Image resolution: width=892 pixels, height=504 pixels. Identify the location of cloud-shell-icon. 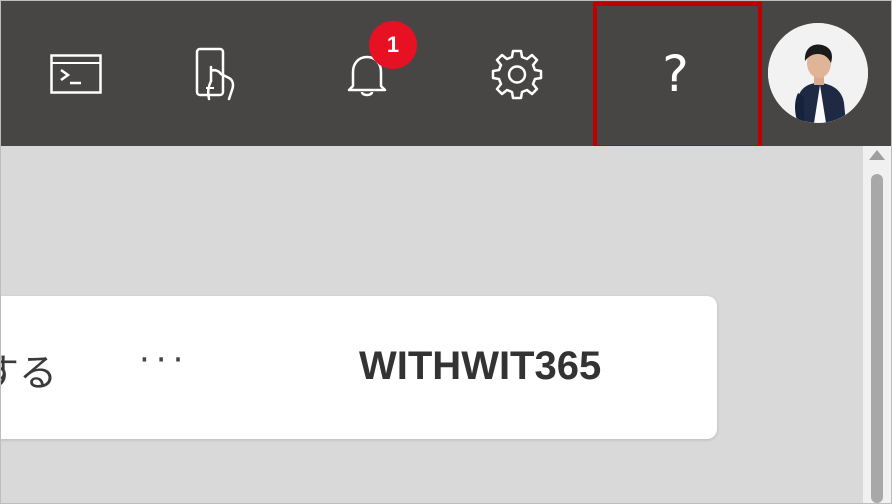
(76, 73).